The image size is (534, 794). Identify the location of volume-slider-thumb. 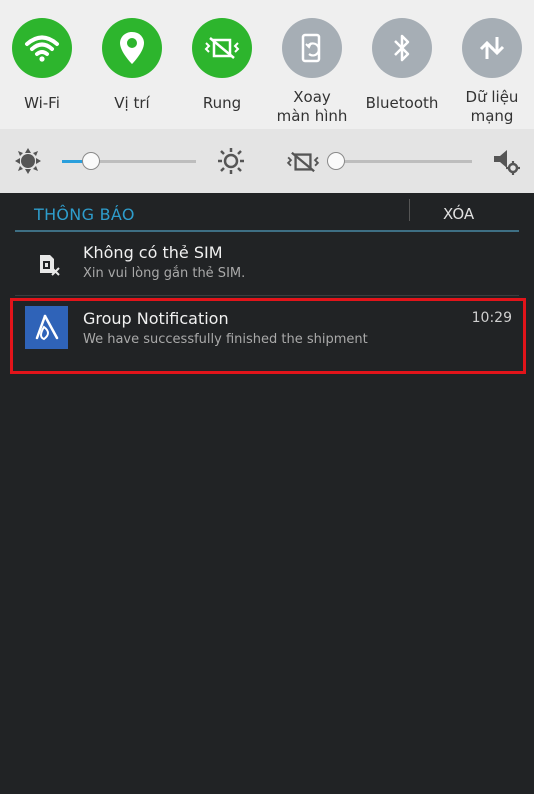
(336, 161).